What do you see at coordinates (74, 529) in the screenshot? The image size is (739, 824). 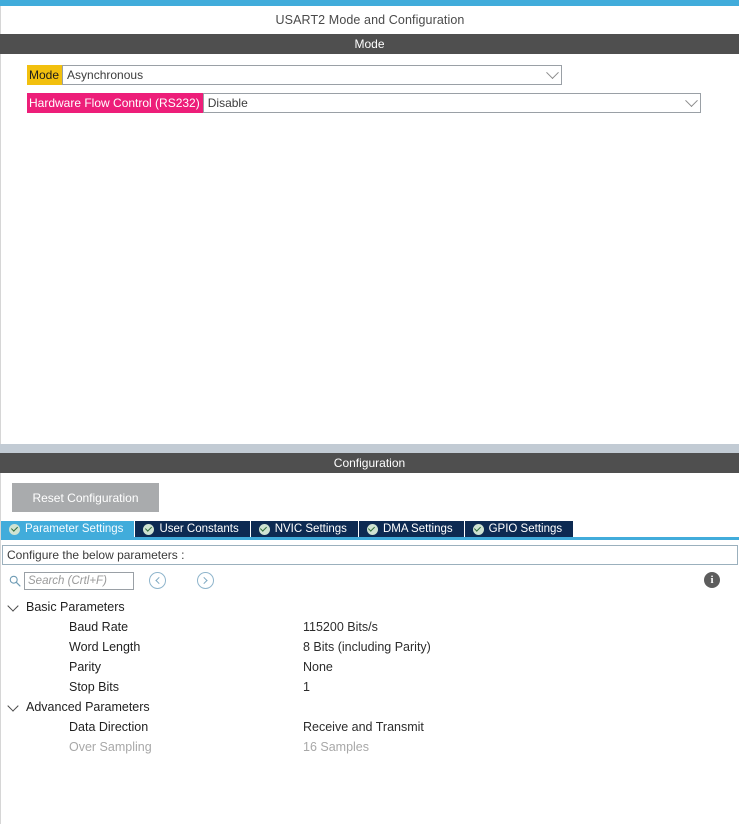 I see `tab-label: Parameter Settings` at bounding box center [74, 529].